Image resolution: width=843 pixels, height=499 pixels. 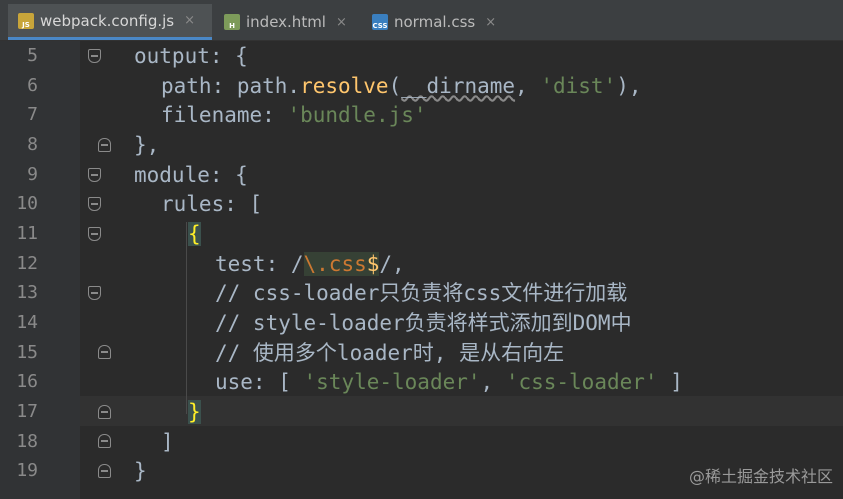 What do you see at coordinates (231, 86) in the screenshot?
I see `code-text: path: path.` at bounding box center [231, 86].